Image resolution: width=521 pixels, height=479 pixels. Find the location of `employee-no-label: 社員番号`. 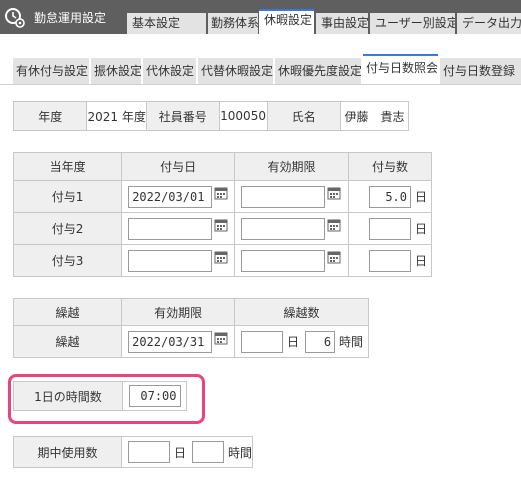

employee-no-label: 社員番号 is located at coordinates (182, 116).